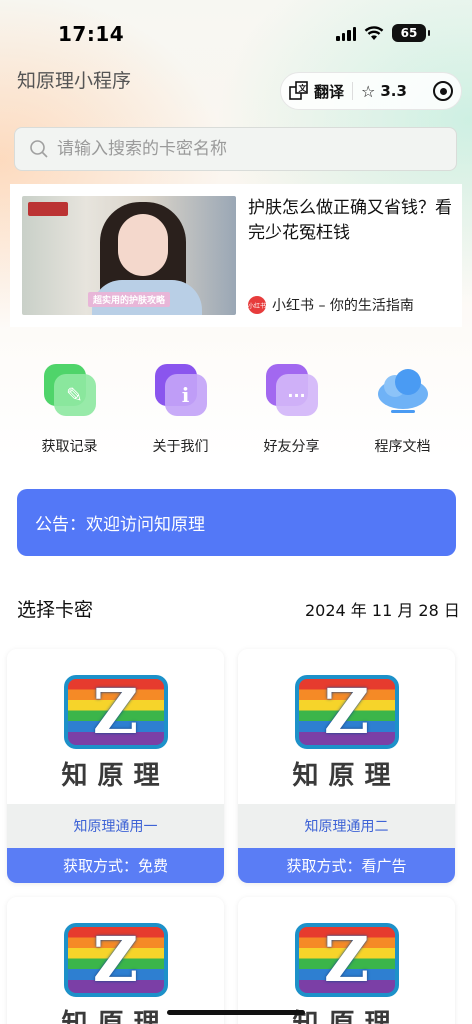  I want to click on rating-button: ☆ 3.3, so click(384, 91).